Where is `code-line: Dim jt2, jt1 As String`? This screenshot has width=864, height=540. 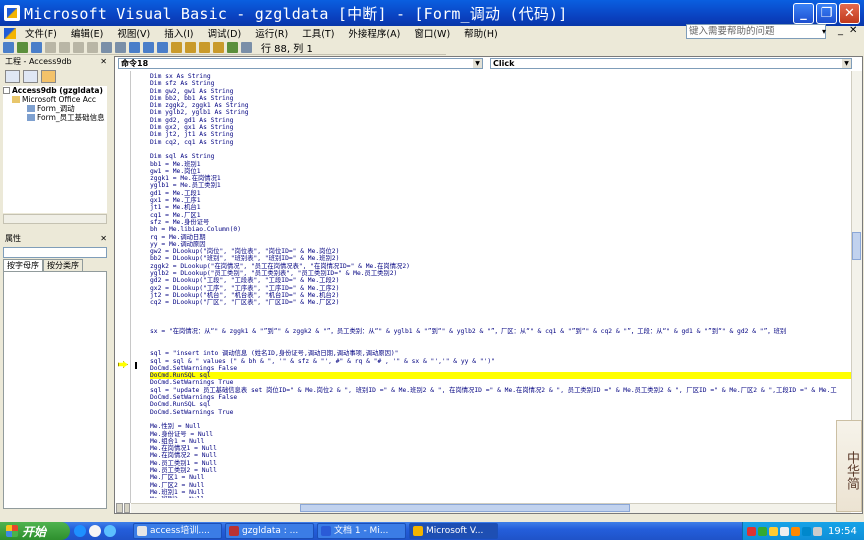
code-line: Dim jt2, jt1 As String is located at coordinates (501, 134).